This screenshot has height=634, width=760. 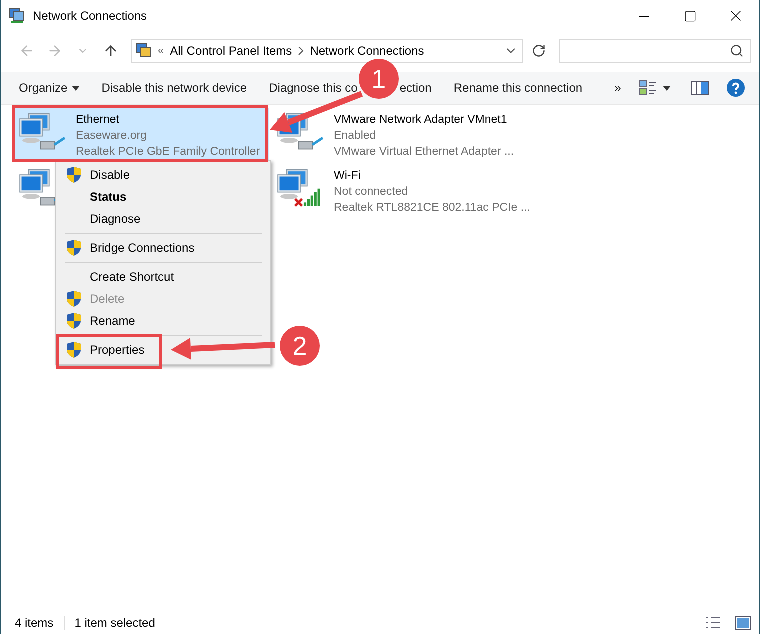 What do you see at coordinates (115, 623) in the screenshot?
I see `status-text: 1 item selected` at bounding box center [115, 623].